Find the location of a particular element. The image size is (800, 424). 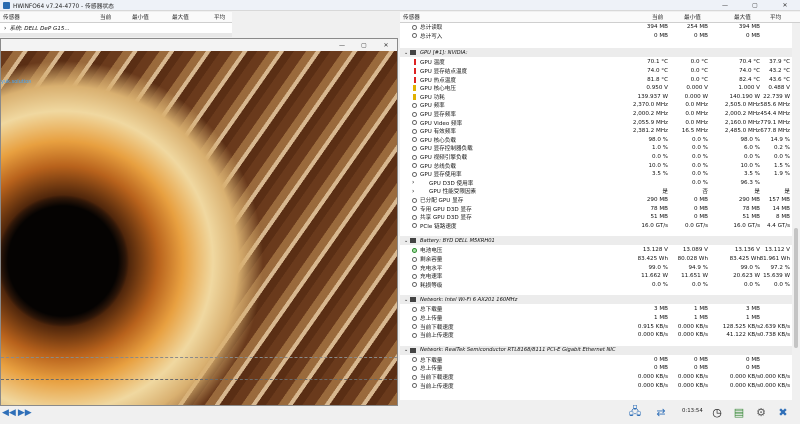

avg-value: 22.739 W is located at coordinates (776, 96).